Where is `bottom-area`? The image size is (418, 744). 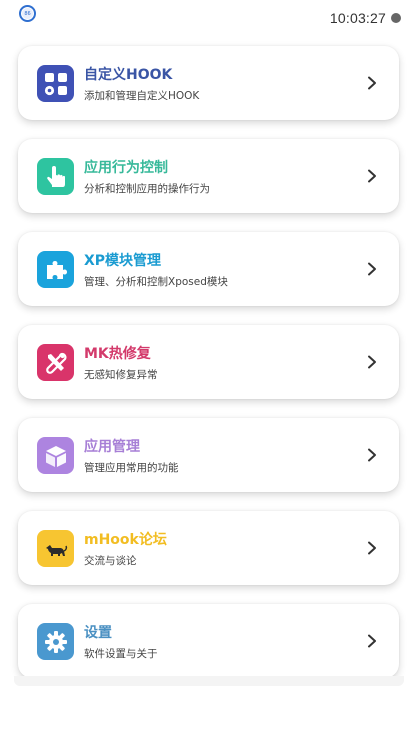
bottom-area is located at coordinates (209, 715).